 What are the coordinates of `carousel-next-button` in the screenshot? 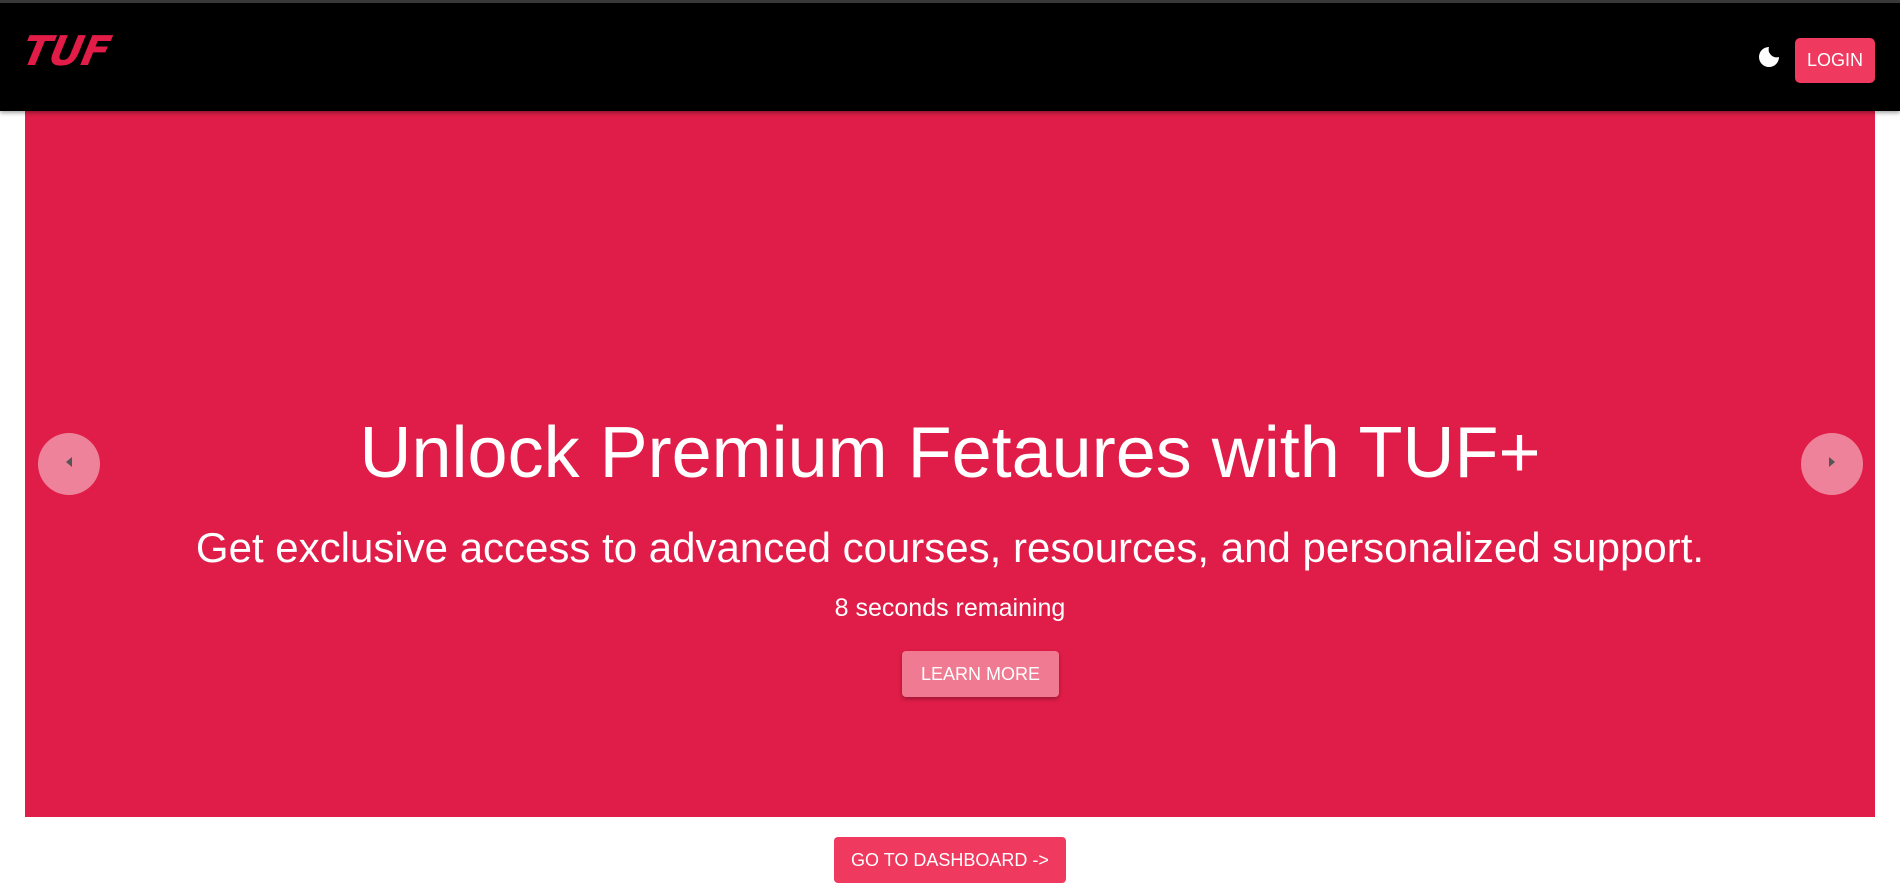 It's located at (1832, 464).